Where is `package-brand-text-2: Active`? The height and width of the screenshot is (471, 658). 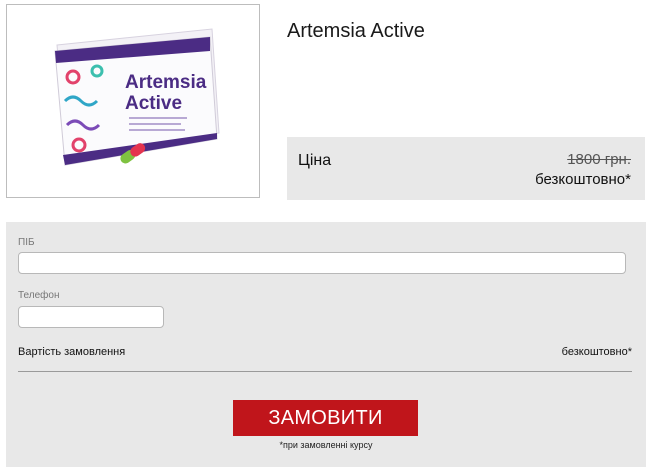
package-brand-text-2: Active is located at coordinates (153, 103).